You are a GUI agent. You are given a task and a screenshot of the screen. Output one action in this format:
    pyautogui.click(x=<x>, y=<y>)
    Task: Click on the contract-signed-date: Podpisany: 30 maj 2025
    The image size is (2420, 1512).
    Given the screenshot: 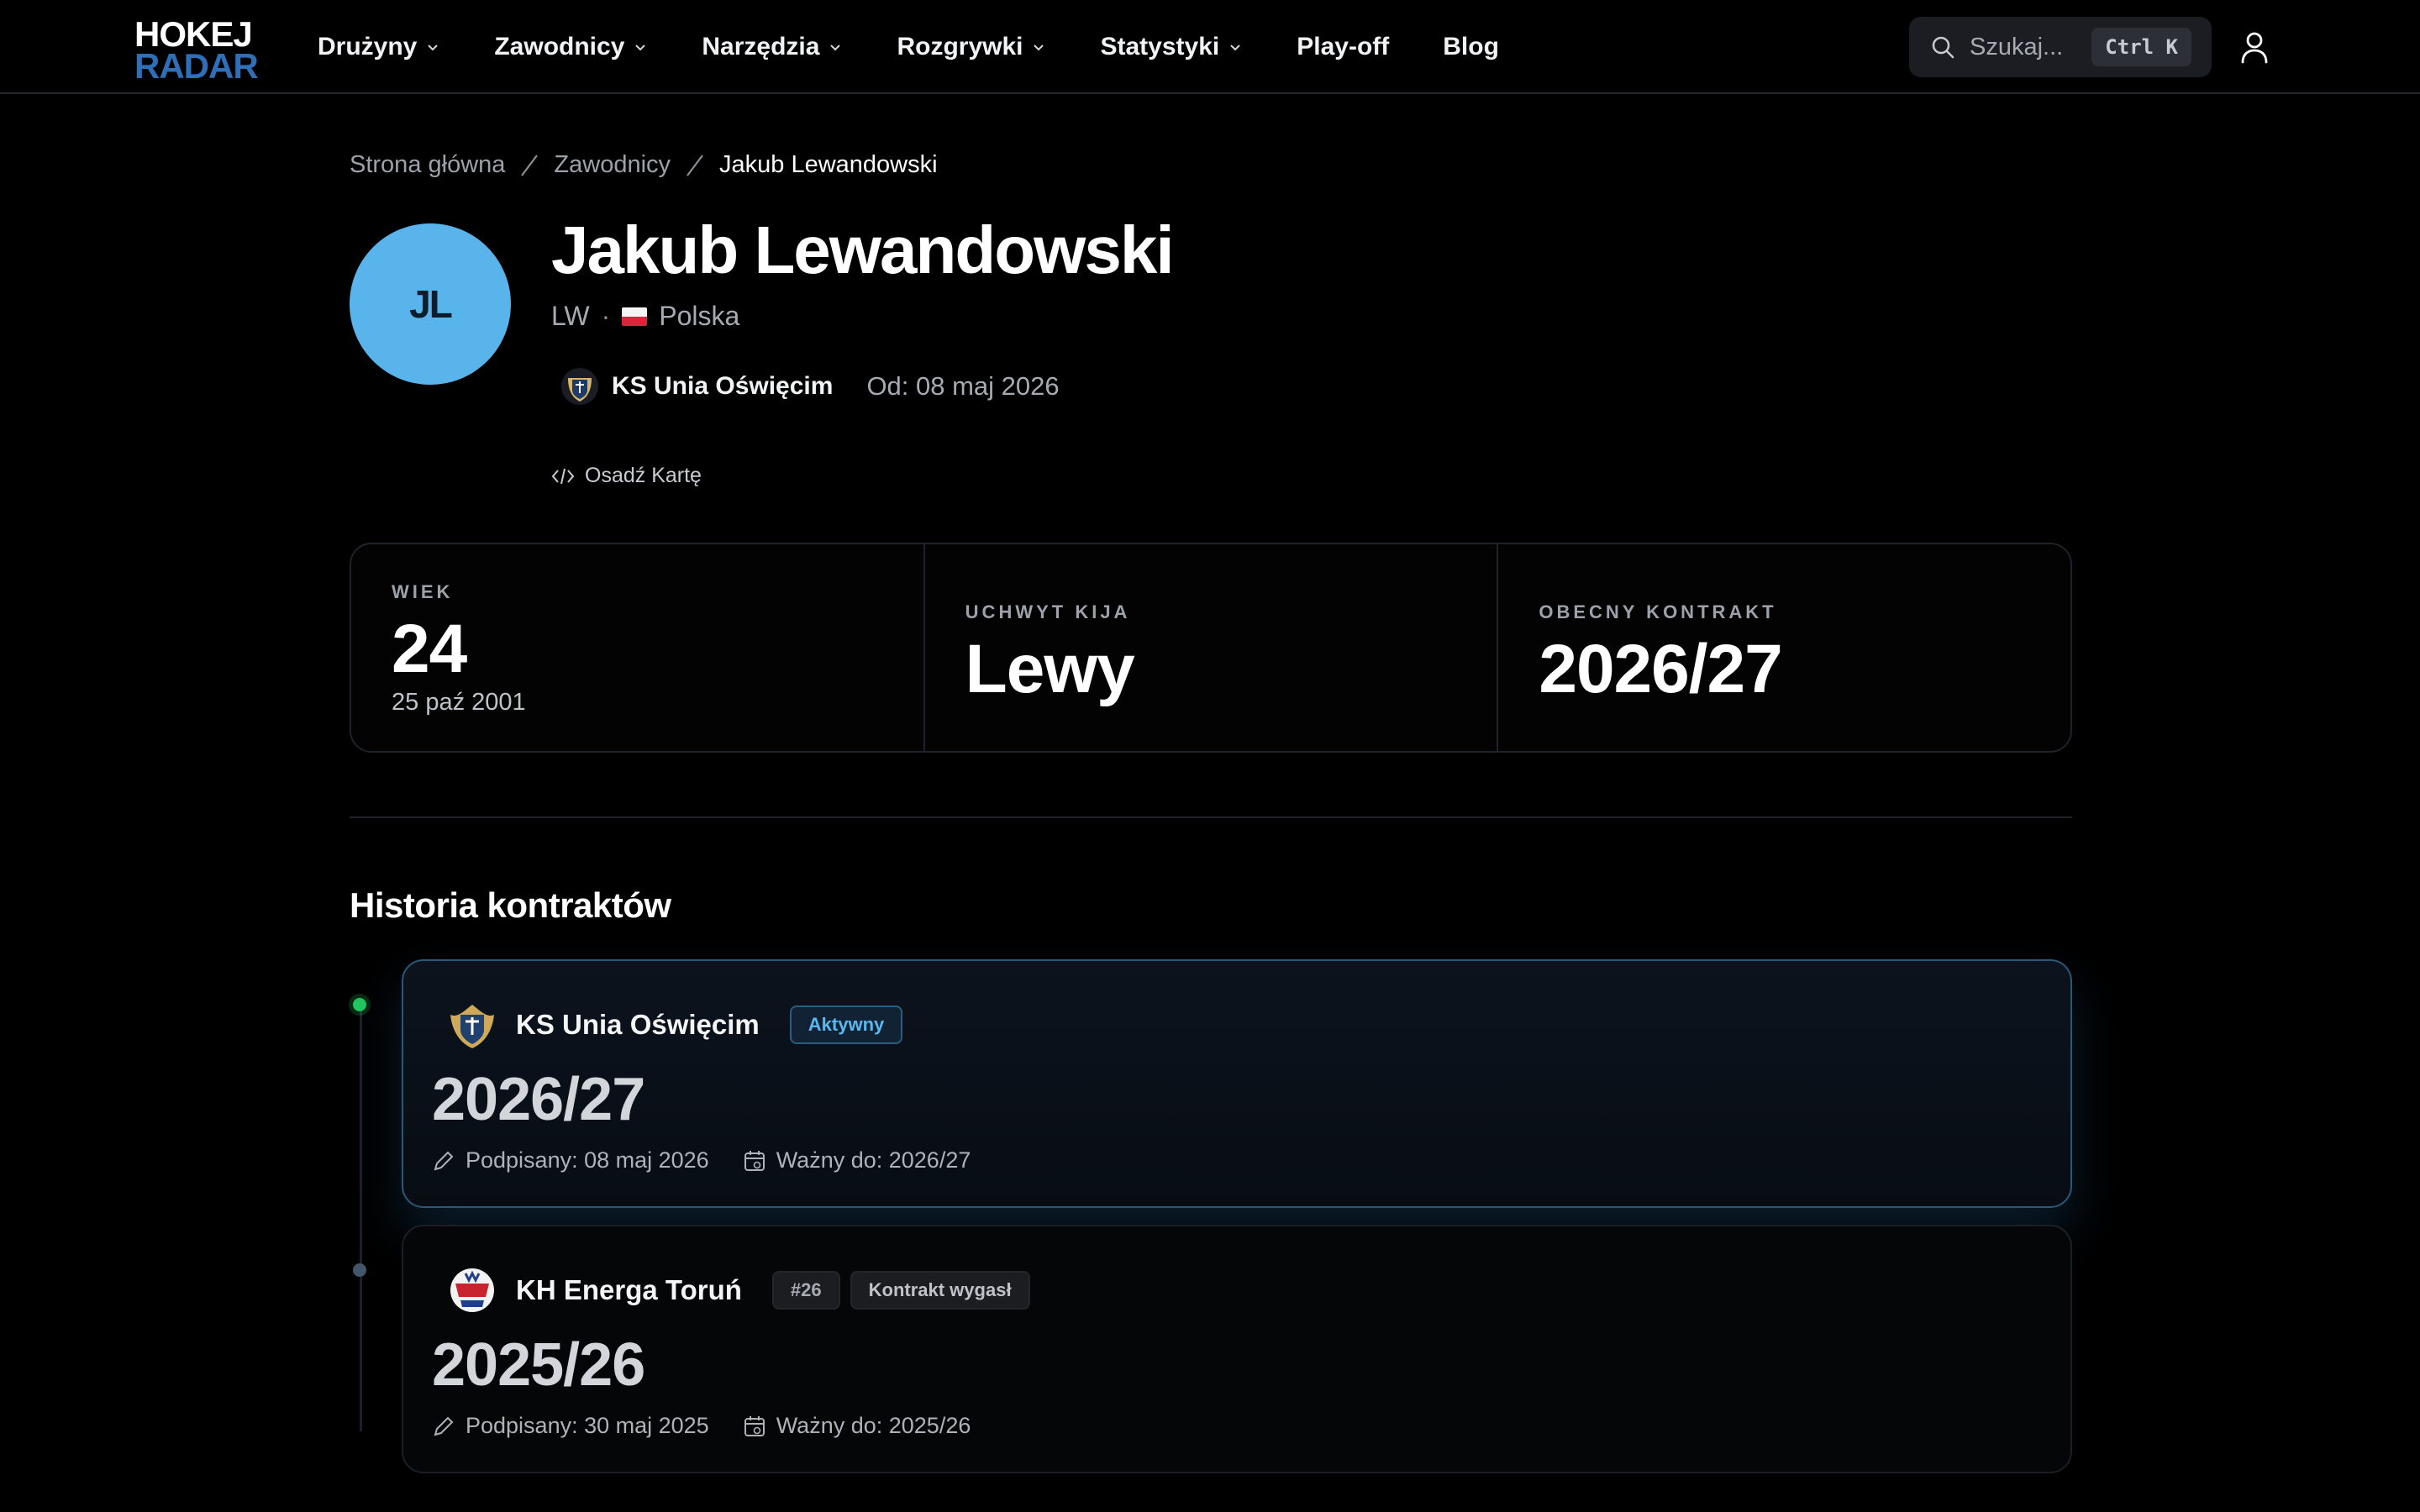 What is the action you would take?
    pyautogui.click(x=587, y=1425)
    